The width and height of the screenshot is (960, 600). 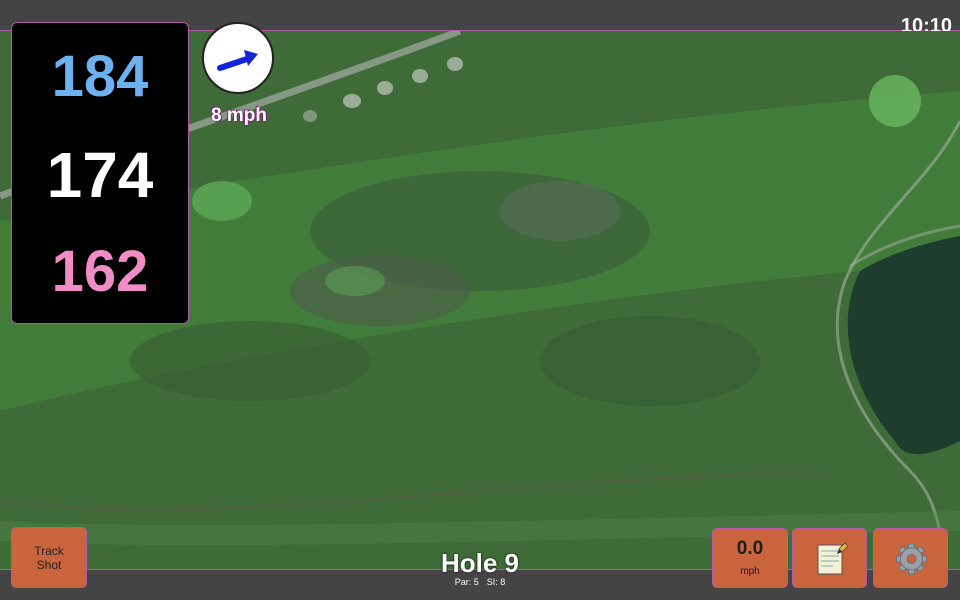 What do you see at coordinates (480, 563) in the screenshot?
I see `hole-title: Hole 9` at bounding box center [480, 563].